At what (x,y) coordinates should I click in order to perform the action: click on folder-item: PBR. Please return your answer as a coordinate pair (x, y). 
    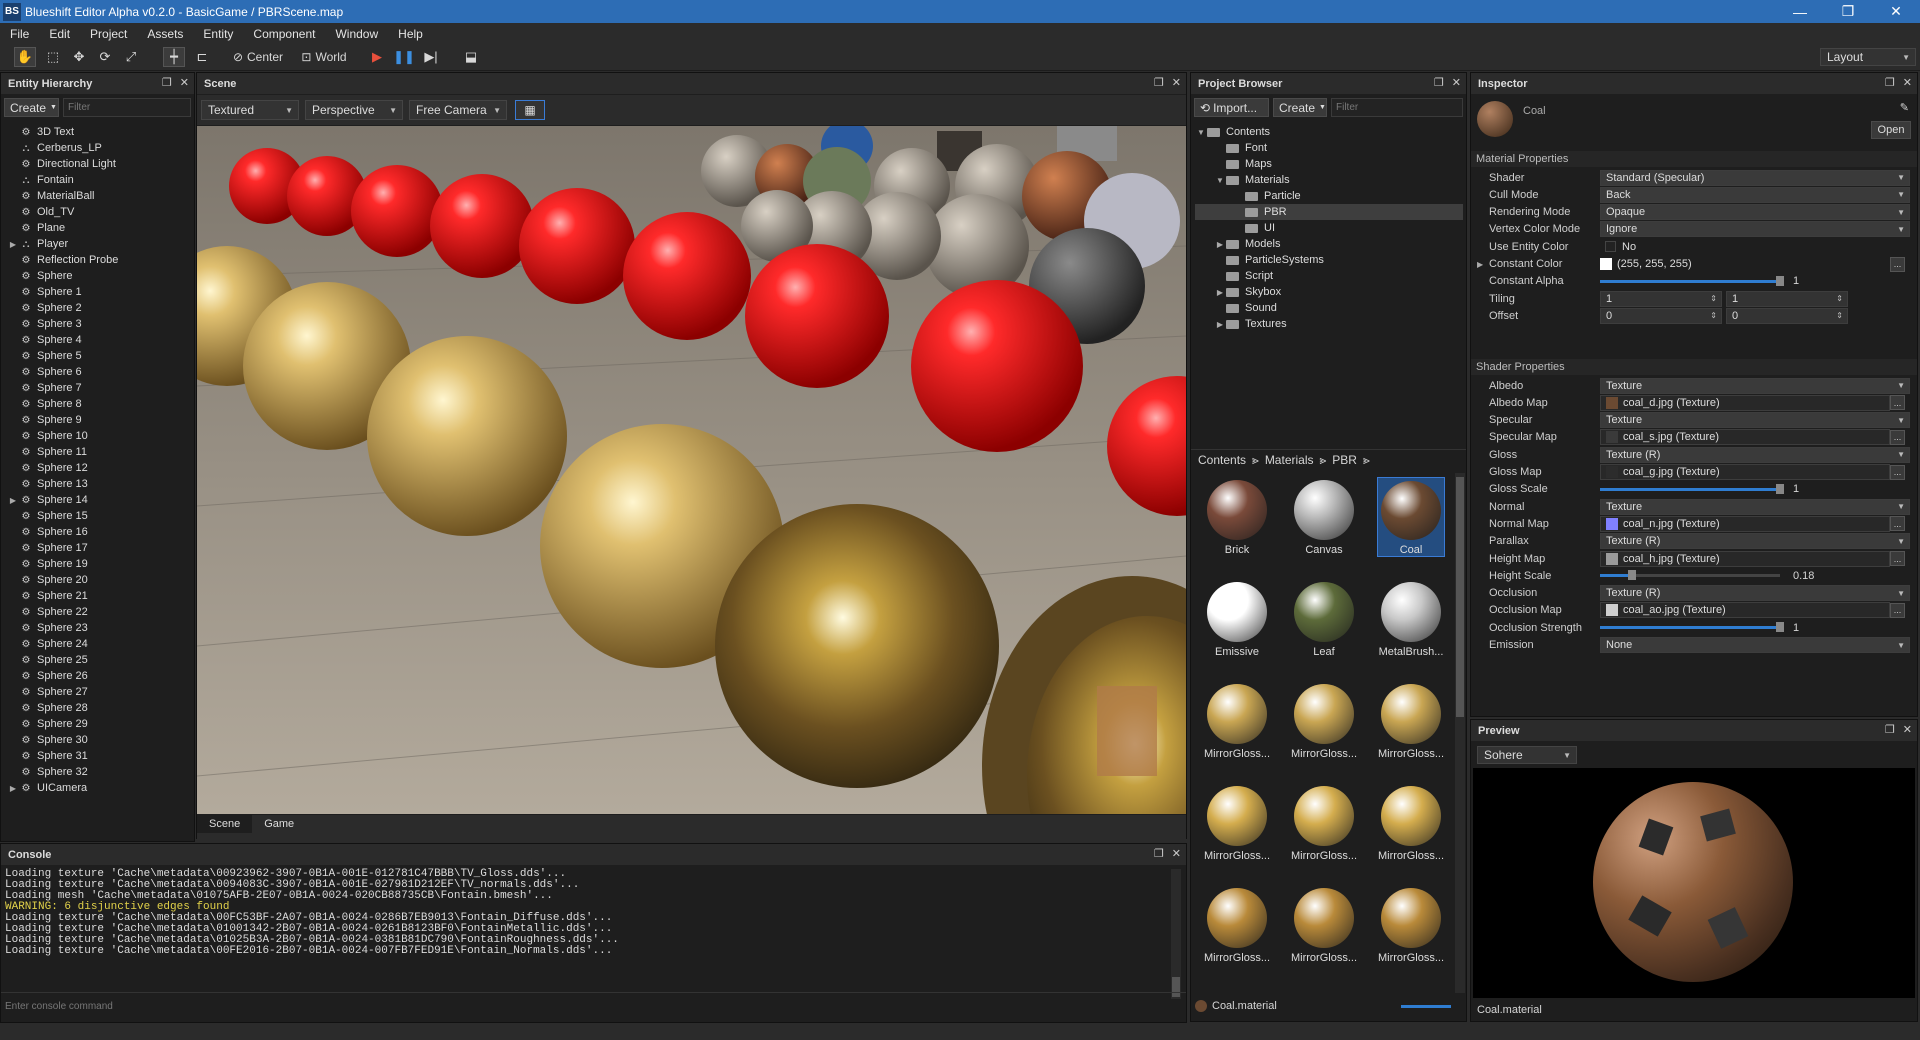
    Looking at the image, I should click on (1329, 212).